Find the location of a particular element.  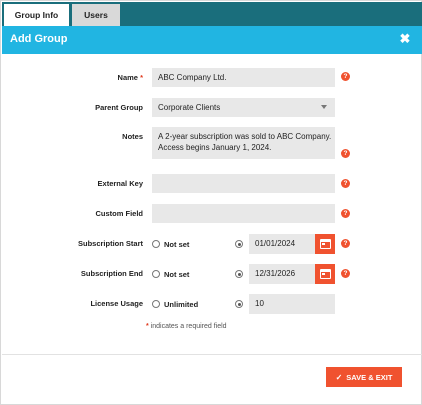

name-label: Name * is located at coordinates (130, 77).